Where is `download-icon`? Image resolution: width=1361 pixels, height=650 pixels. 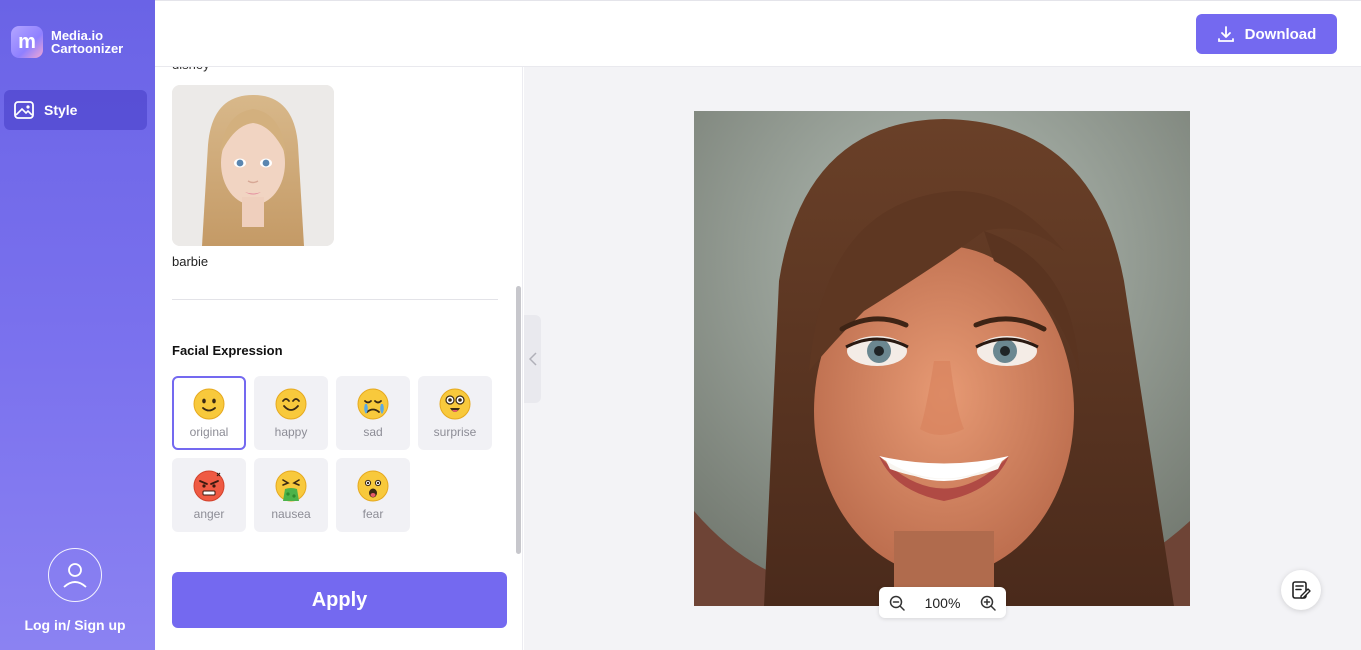
download-icon is located at coordinates (1225, 34).